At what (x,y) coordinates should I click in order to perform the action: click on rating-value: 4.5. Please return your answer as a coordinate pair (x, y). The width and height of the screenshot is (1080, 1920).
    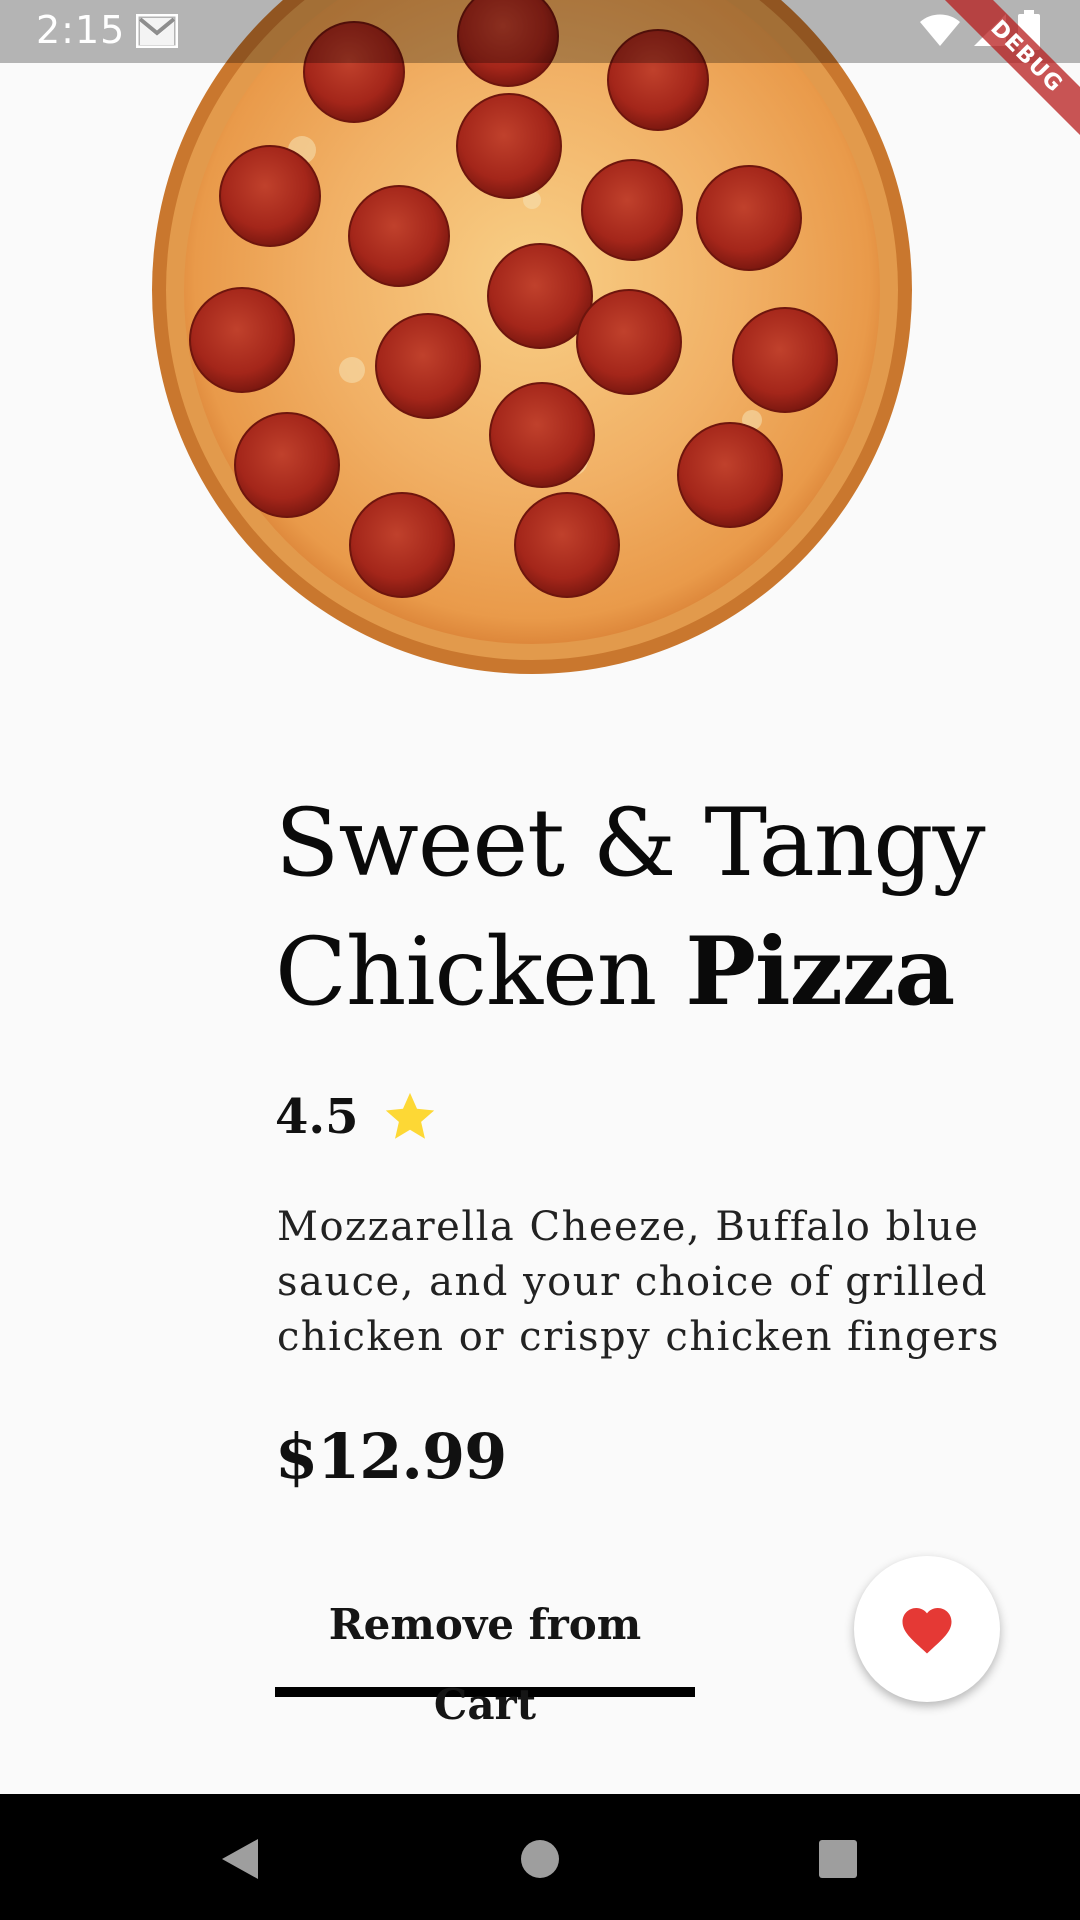
    Looking at the image, I should click on (317, 1117).